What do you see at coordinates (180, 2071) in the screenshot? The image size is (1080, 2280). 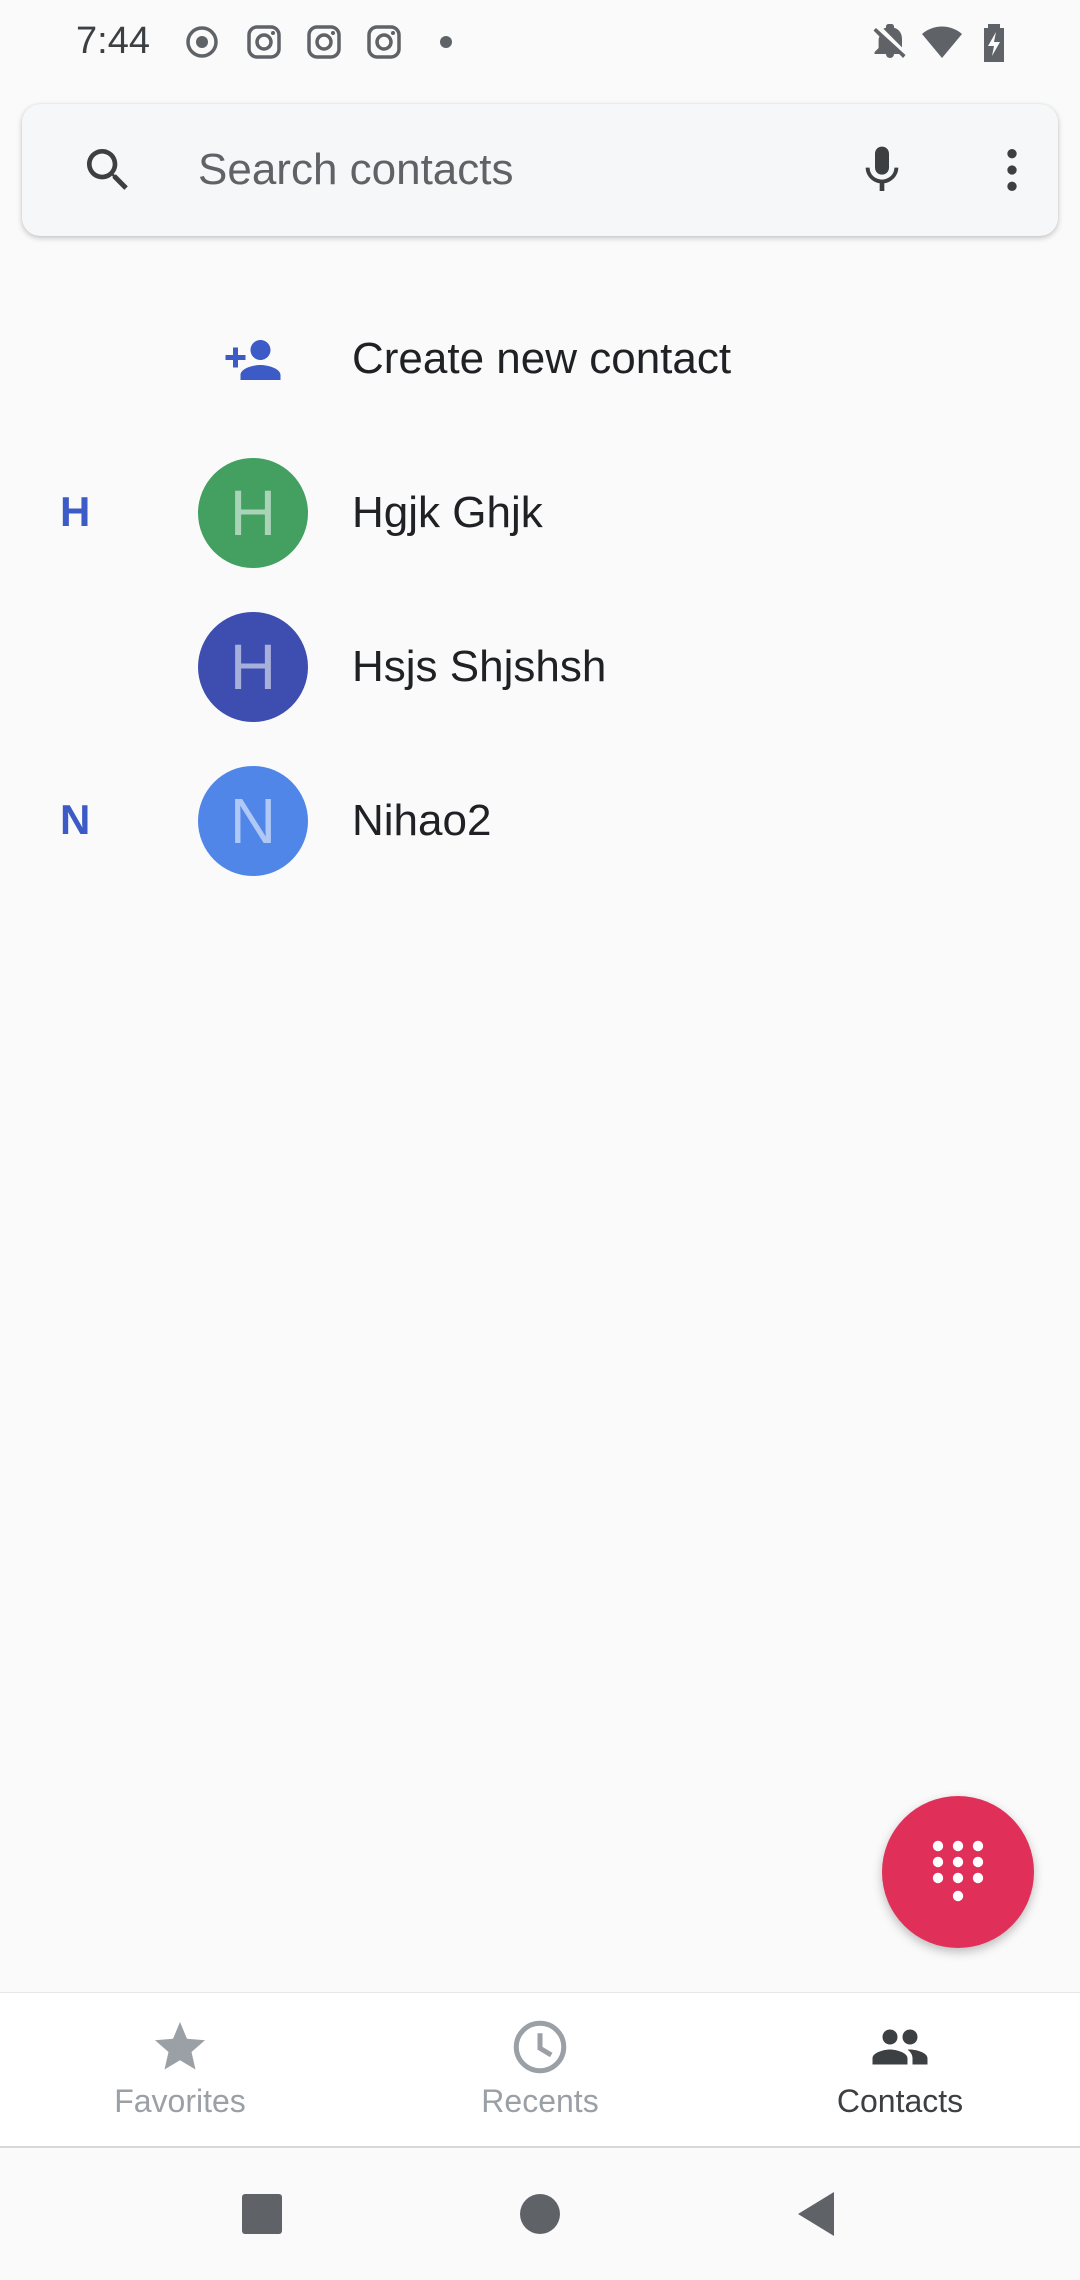 I see `tab-favorites: Favorites` at bounding box center [180, 2071].